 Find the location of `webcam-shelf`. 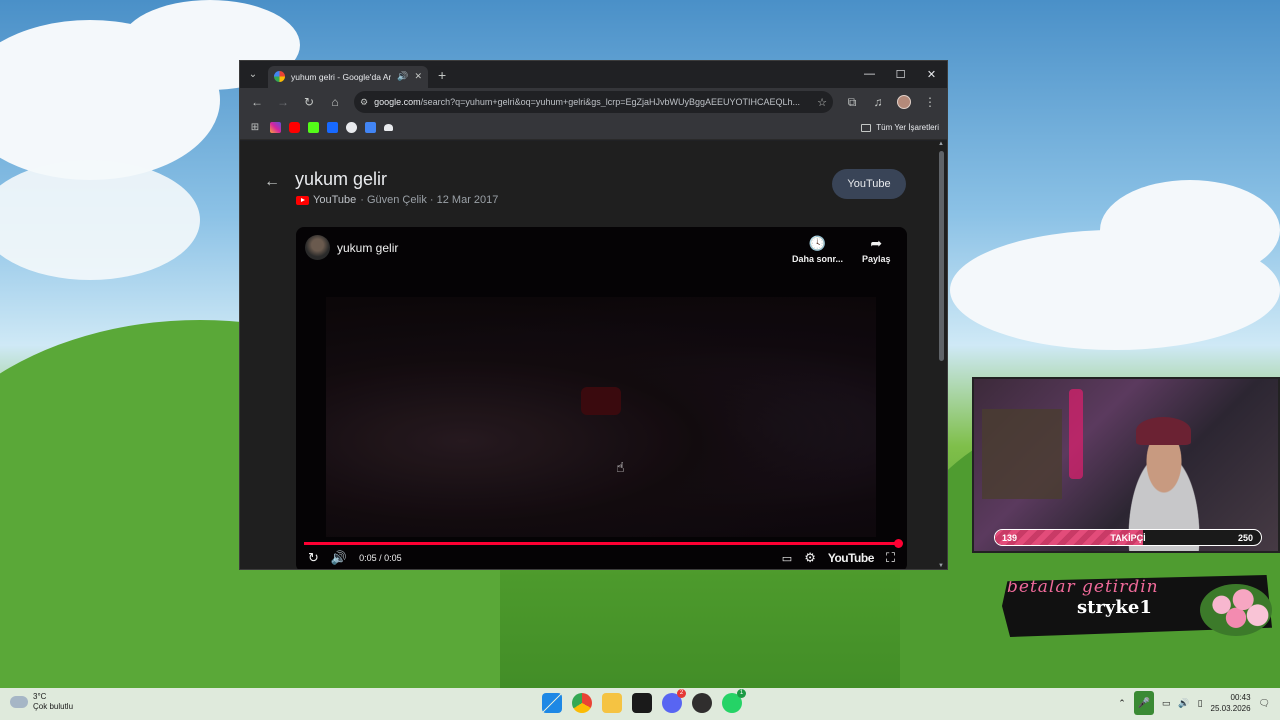

webcam-shelf is located at coordinates (1022, 454).